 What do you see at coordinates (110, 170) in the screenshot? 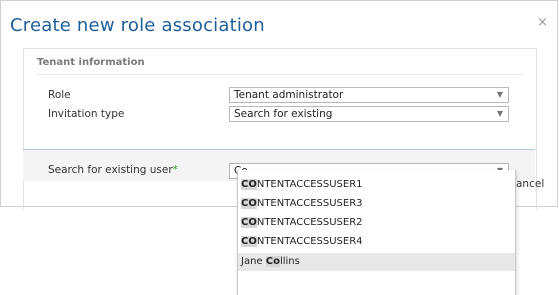
I see `search-user-label-text: Search for existing user` at bounding box center [110, 170].